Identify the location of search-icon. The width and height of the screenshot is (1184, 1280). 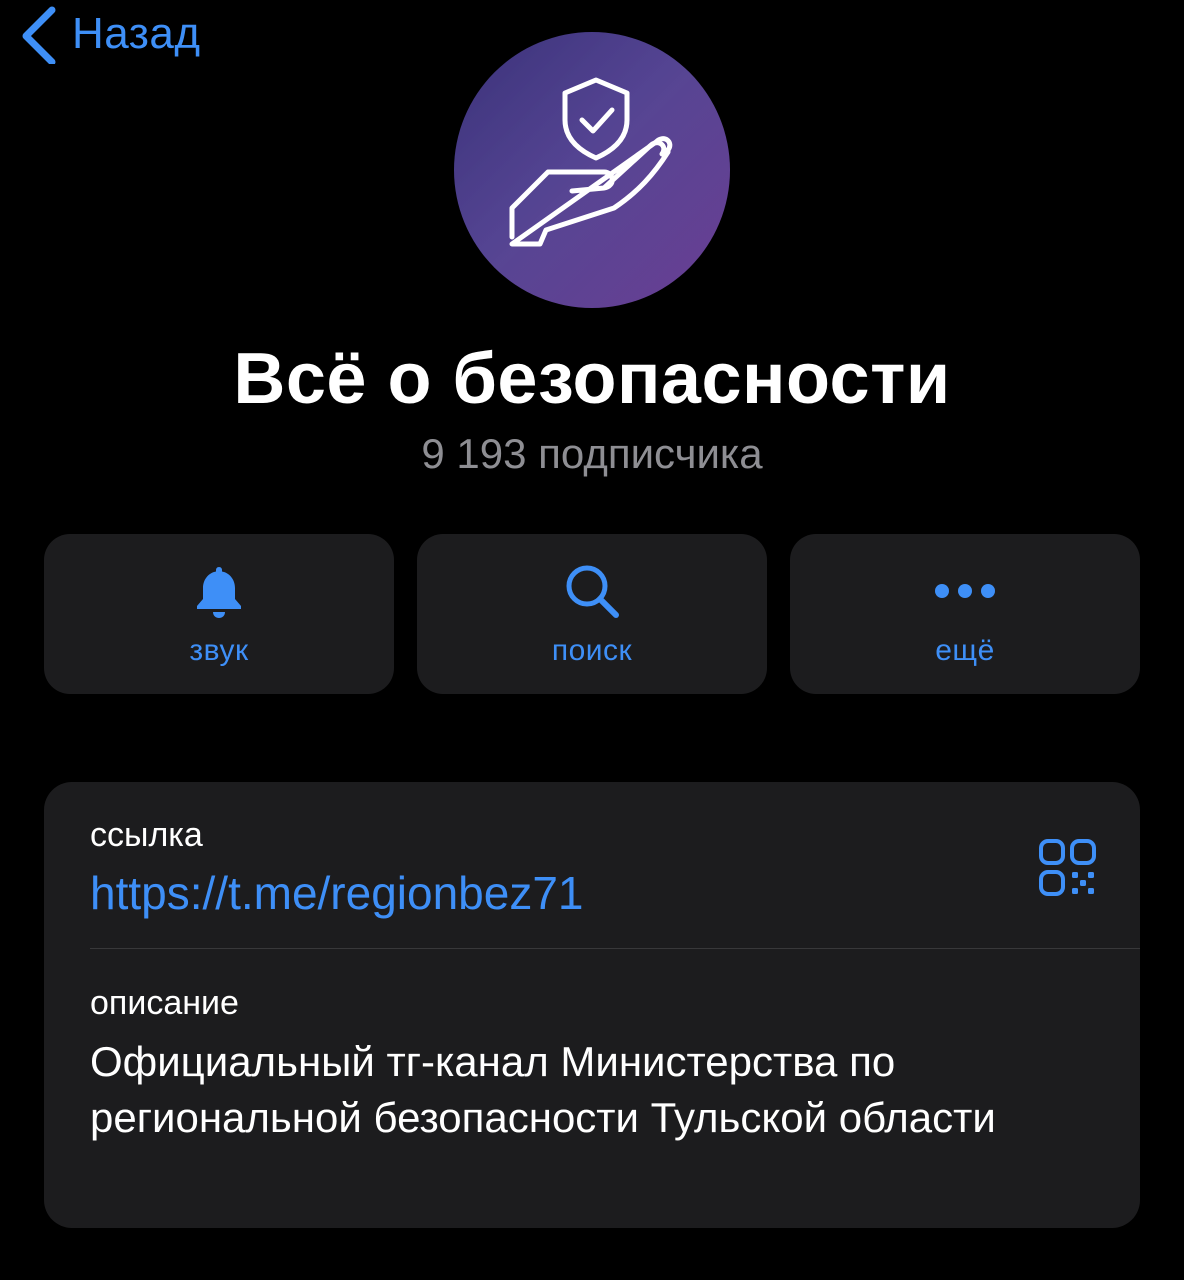
(592, 593).